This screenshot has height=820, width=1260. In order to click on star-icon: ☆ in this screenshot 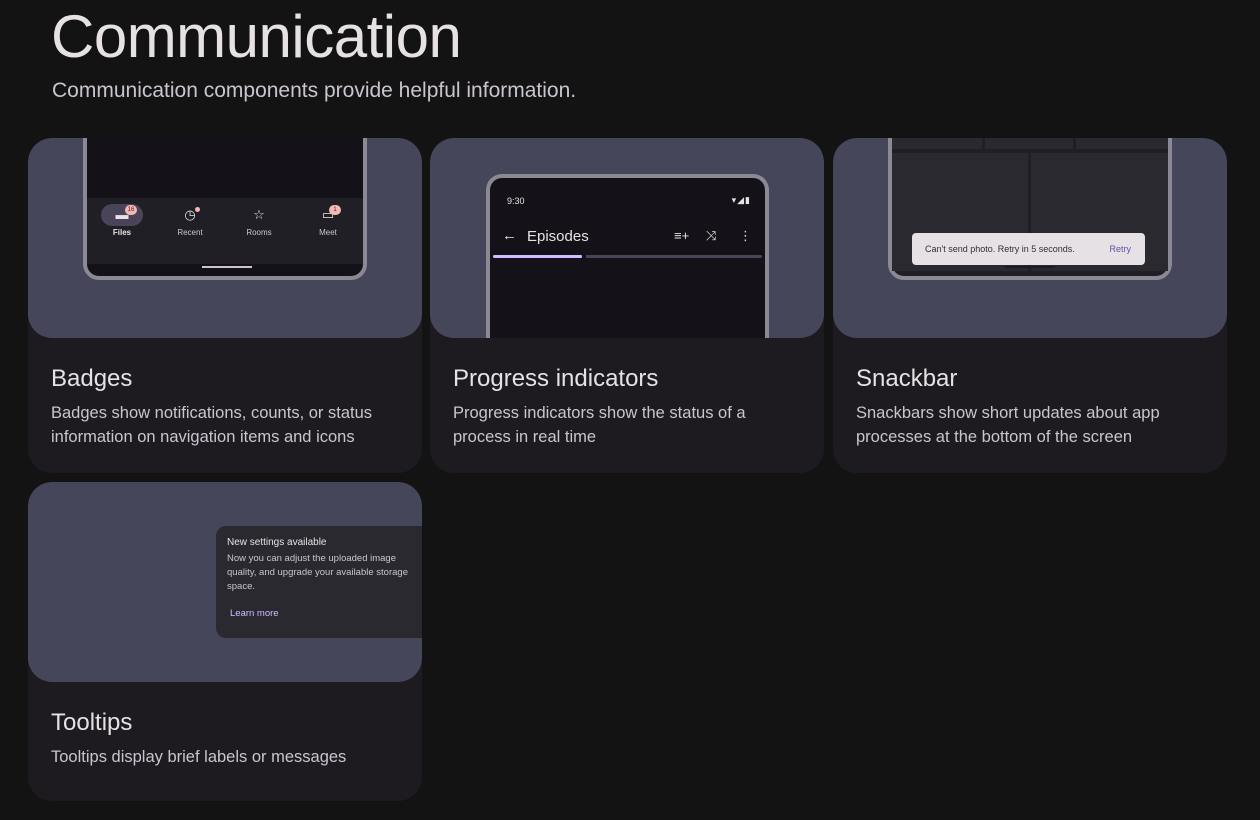, I will do `click(259, 214)`.